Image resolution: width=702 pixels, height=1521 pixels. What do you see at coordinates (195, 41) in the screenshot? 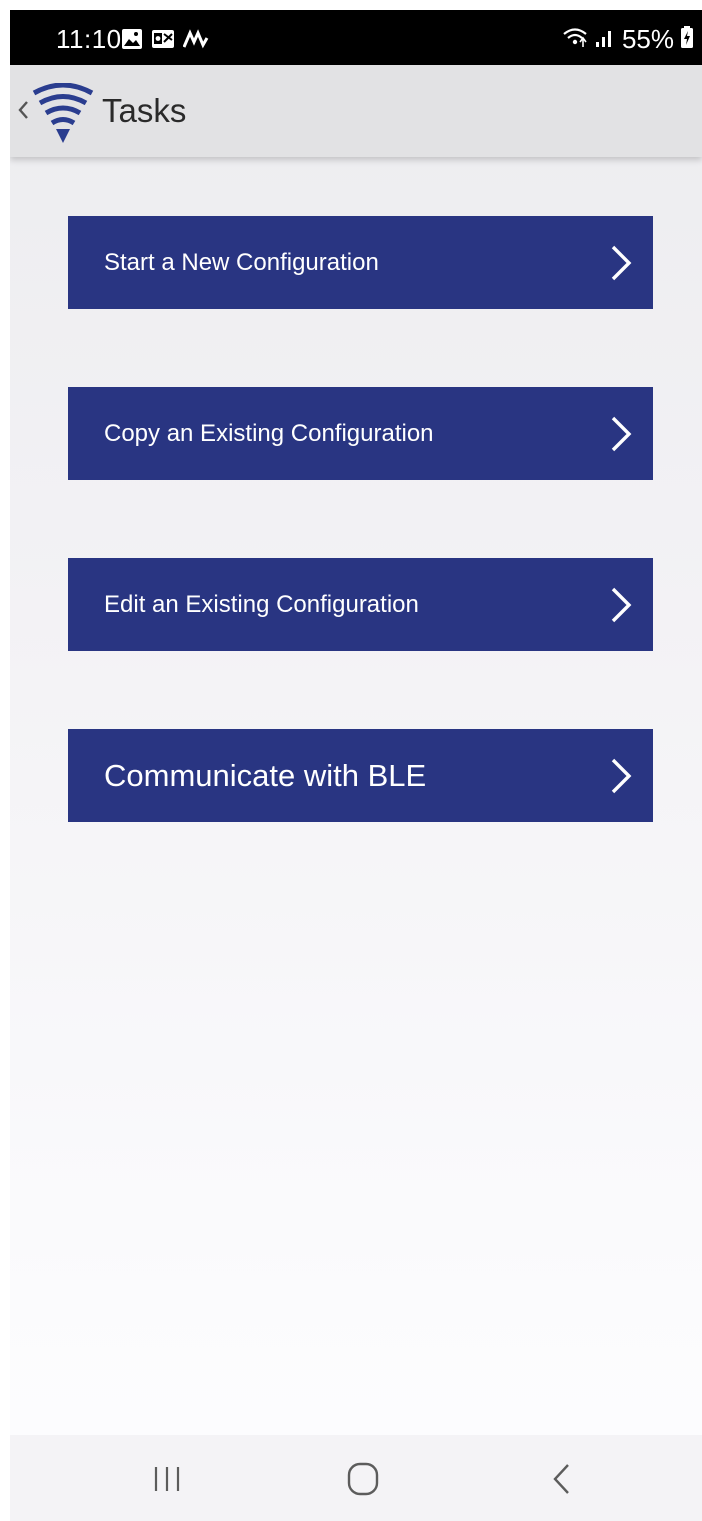
I see `activity-icon` at bounding box center [195, 41].